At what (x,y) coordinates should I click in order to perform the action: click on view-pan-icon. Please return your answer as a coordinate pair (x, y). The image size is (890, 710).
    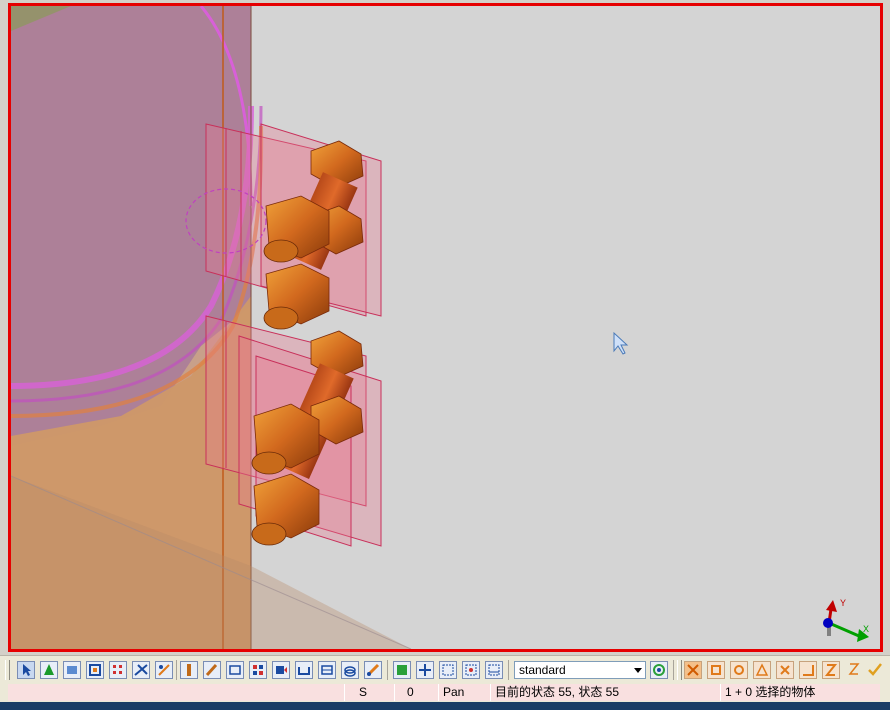
    Looking at the image, I should click on (425, 670).